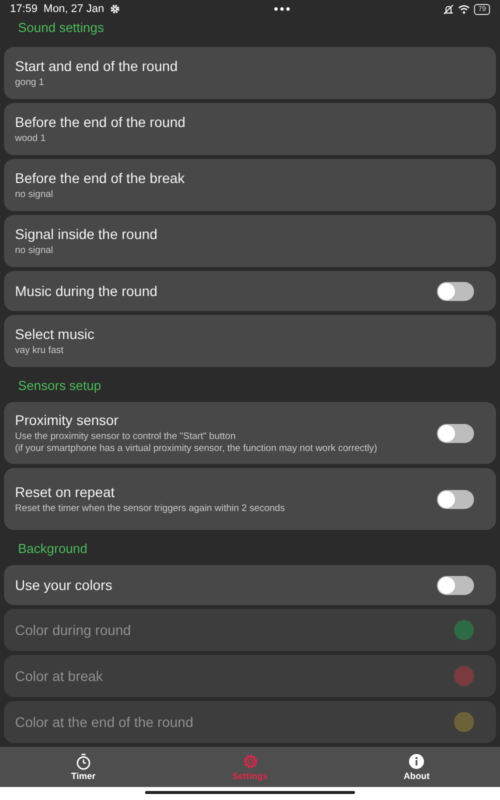 Image resolution: width=500 pixels, height=800 pixels. What do you see at coordinates (150, 508) in the screenshot?
I see `setting-description: Reset the timer when the sensor triggers again within 2 seconds` at bounding box center [150, 508].